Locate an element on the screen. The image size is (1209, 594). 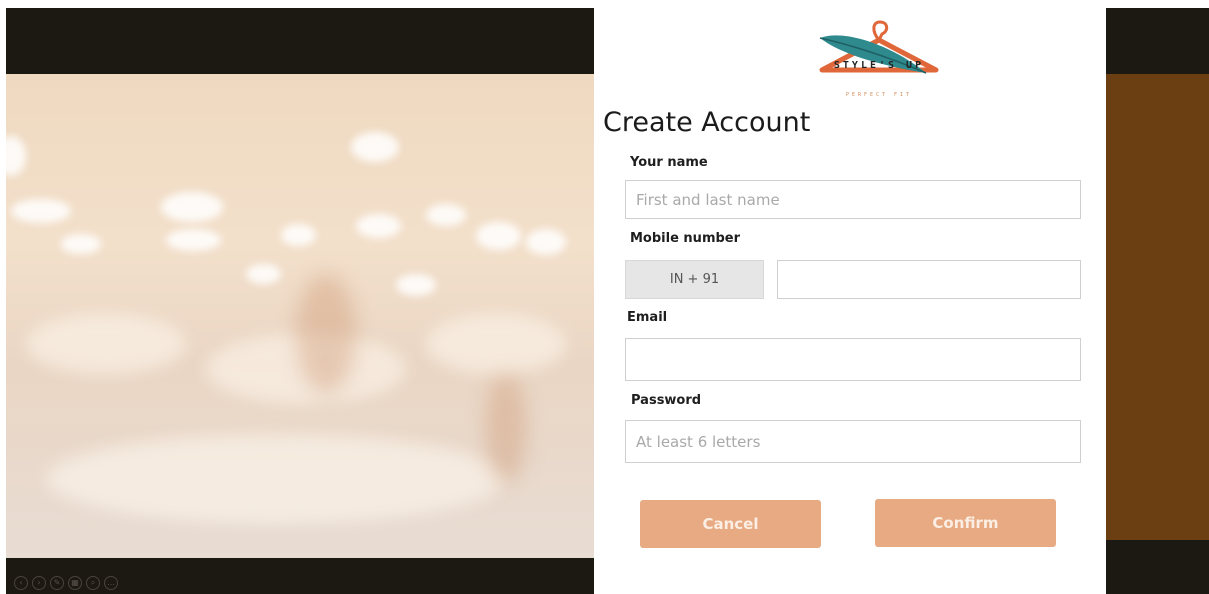
email-label: Email is located at coordinates (647, 317).